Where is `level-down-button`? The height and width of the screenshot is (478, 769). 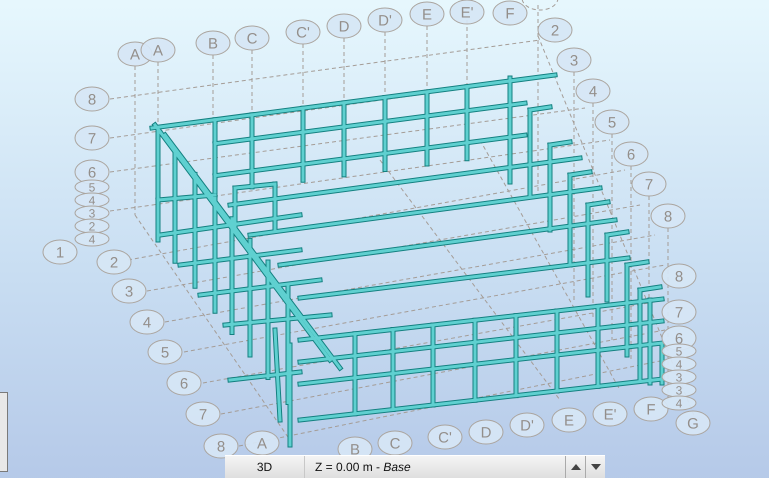 level-down-button is located at coordinates (595, 467).